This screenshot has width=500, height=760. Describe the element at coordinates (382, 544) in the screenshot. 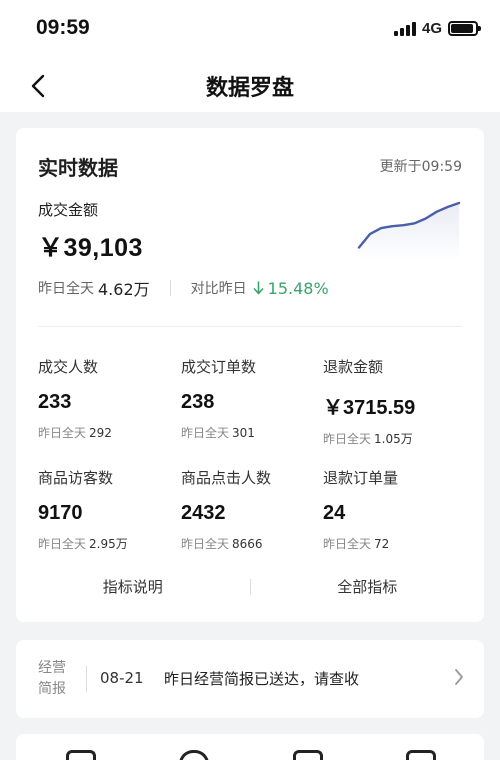

I see `metric-sub-value: 72` at that location.